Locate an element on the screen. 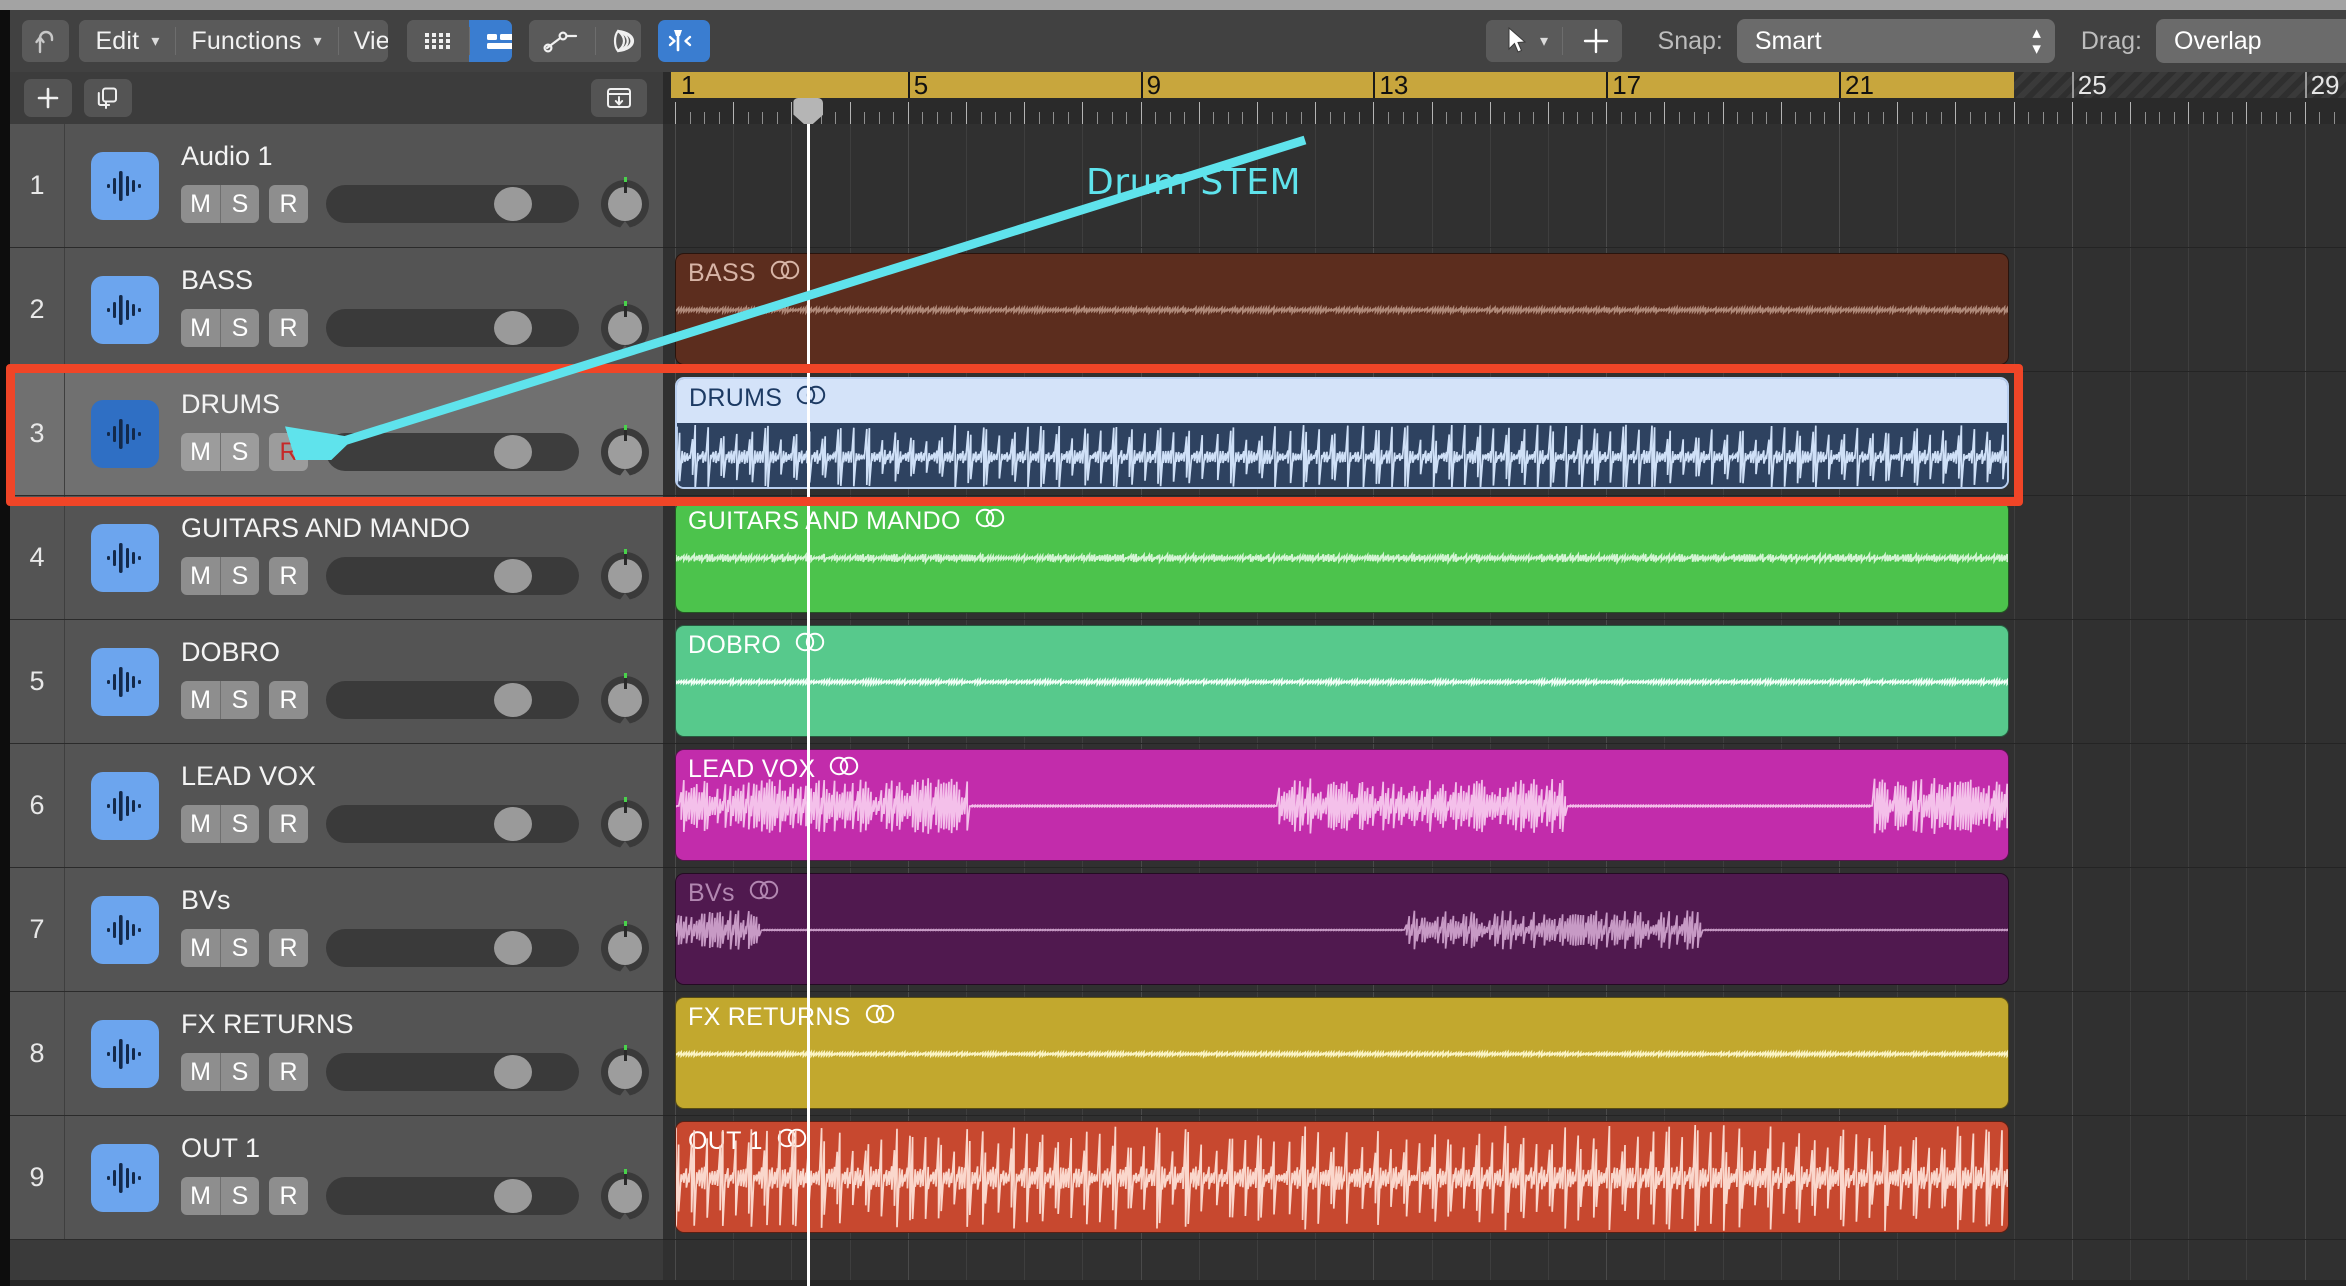  track-header-dobro: 5 DOBRO M S R is located at coordinates (336, 682).